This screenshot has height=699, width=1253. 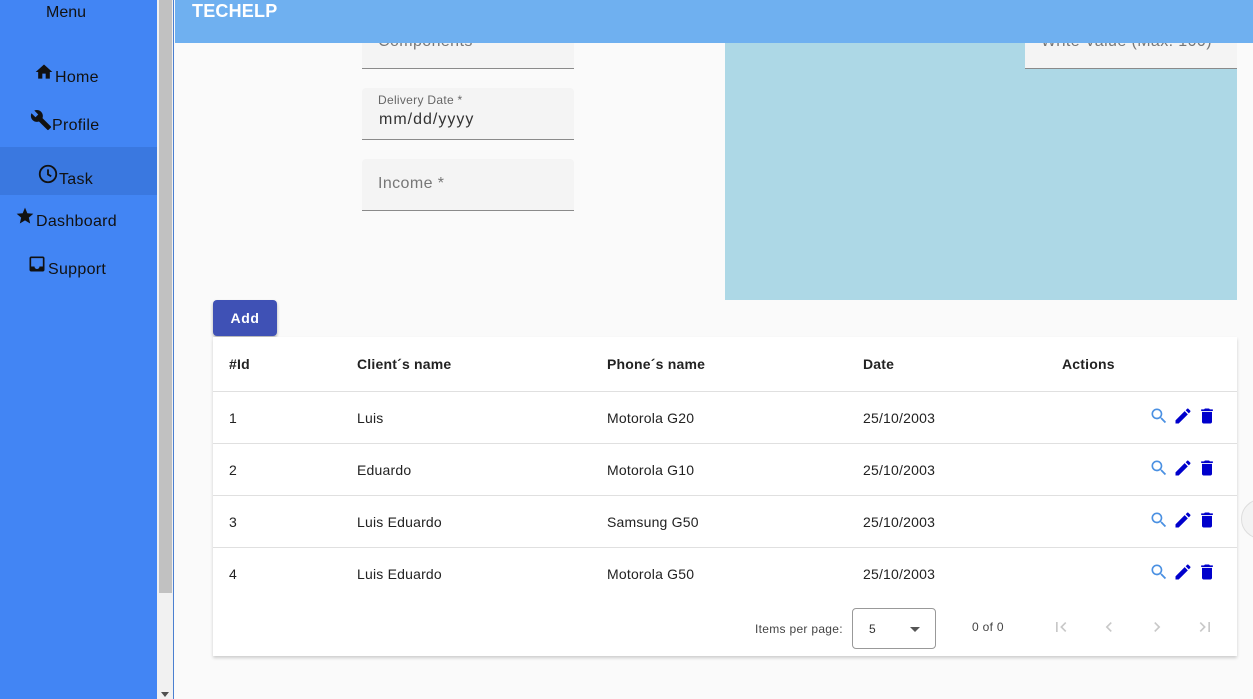 What do you see at coordinates (725, 522) in the screenshot?
I see `table-row: 3 Luis Eduardo Samsung G50 25/10/2003` at bounding box center [725, 522].